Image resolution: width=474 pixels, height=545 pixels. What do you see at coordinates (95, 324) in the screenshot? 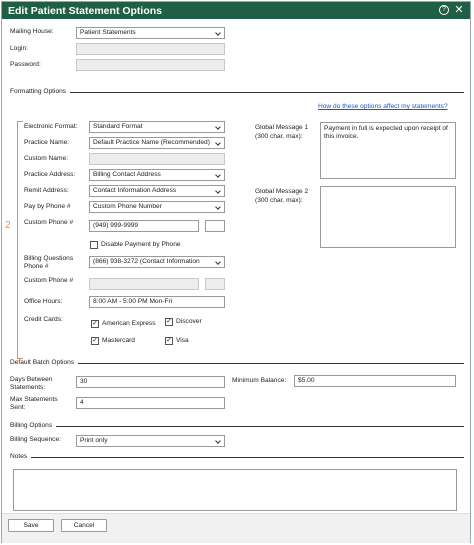
I see `amex-checkbox: ✓` at bounding box center [95, 324].